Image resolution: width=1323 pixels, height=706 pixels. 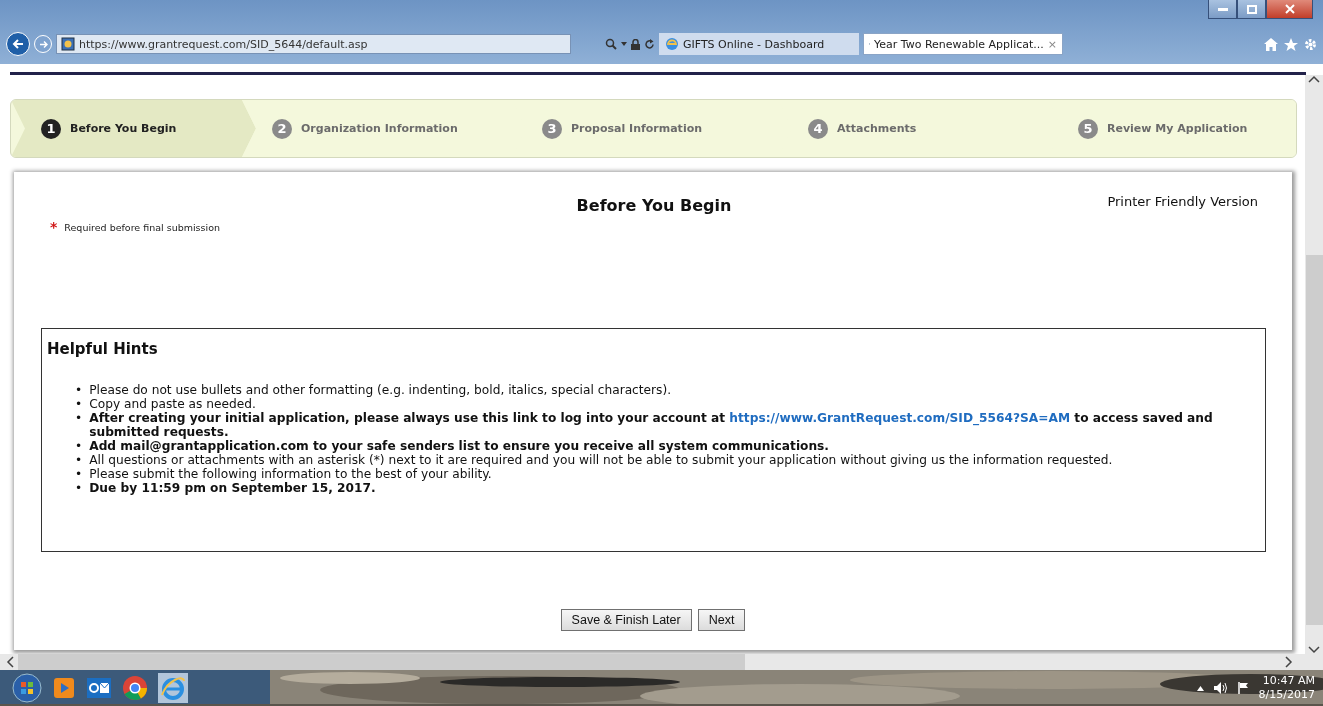 I want to click on back-arrow-icon, so click(x=18, y=44).